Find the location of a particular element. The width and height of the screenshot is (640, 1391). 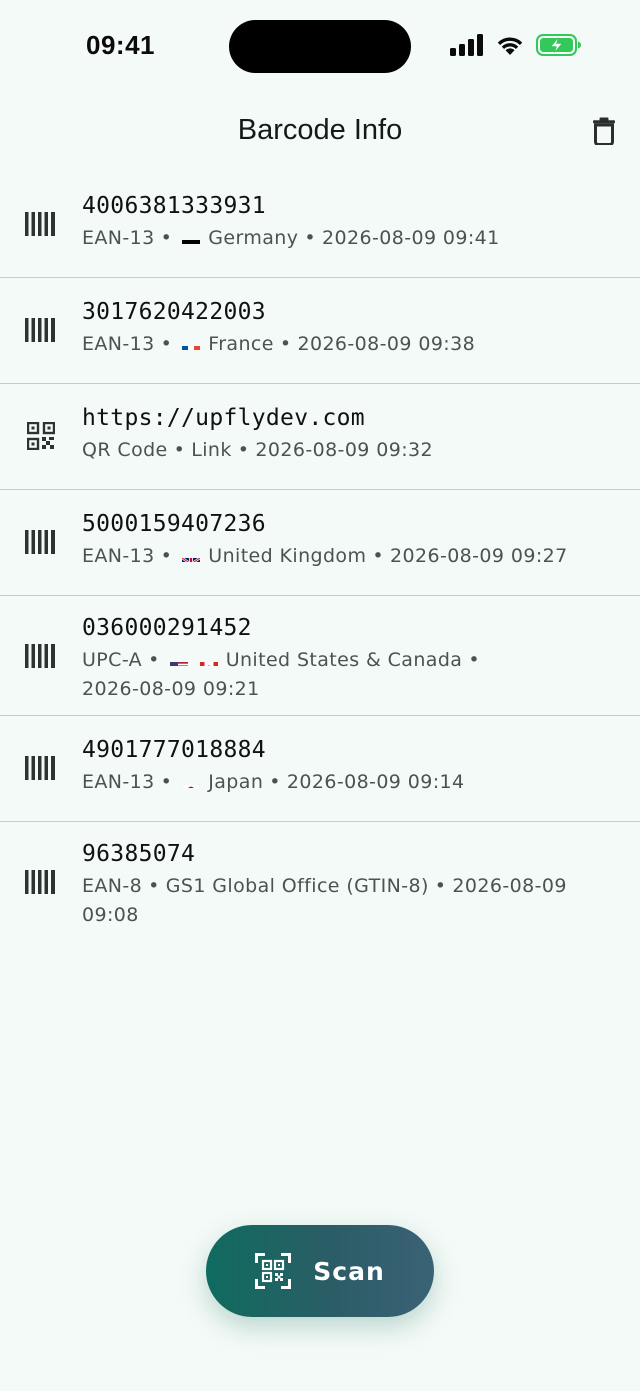

barcode-timestamp: 2026-08-09 09:32 is located at coordinates (344, 450).